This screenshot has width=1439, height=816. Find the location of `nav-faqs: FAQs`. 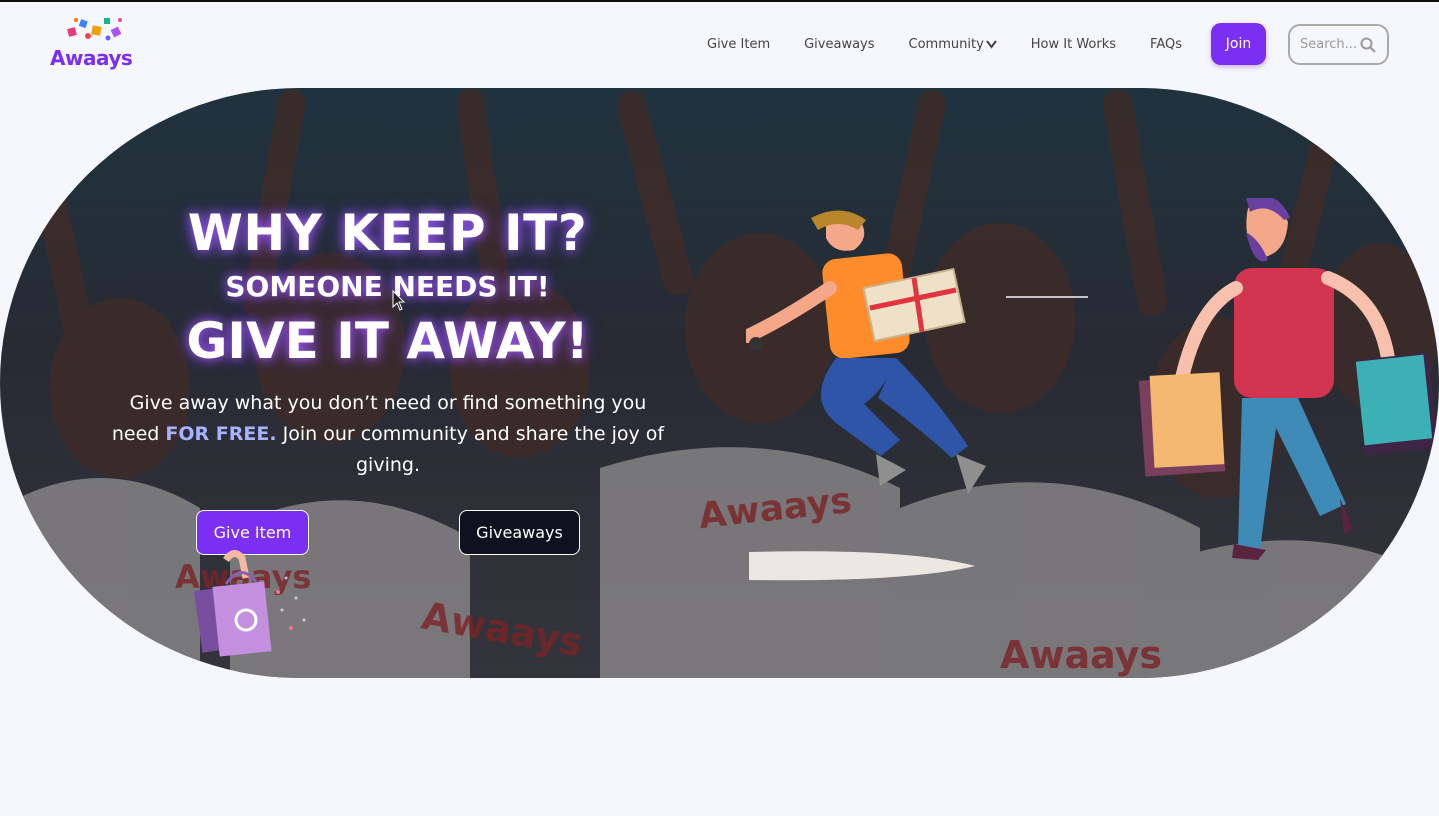

nav-faqs: FAQs is located at coordinates (1166, 44).